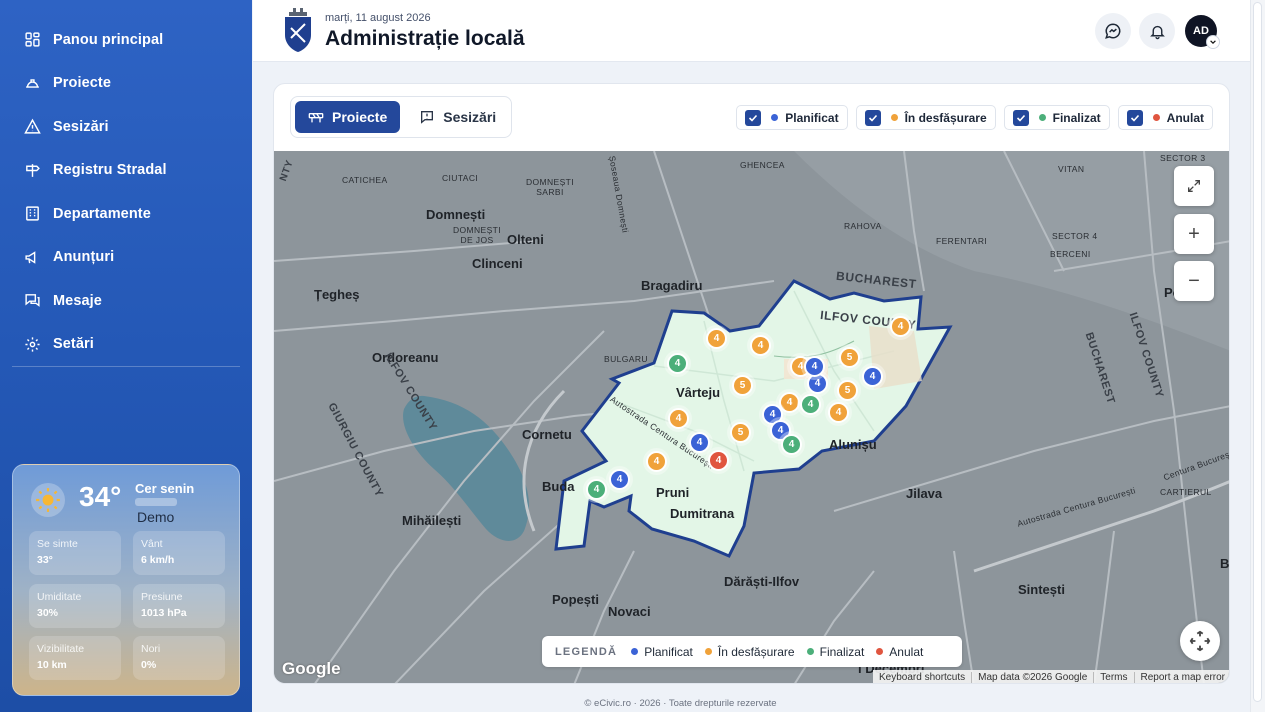 The width and height of the screenshot is (1265, 712). Describe the element at coordinates (126, 127) in the screenshot. I see `sidebar-item-reports: Sesizări` at that location.